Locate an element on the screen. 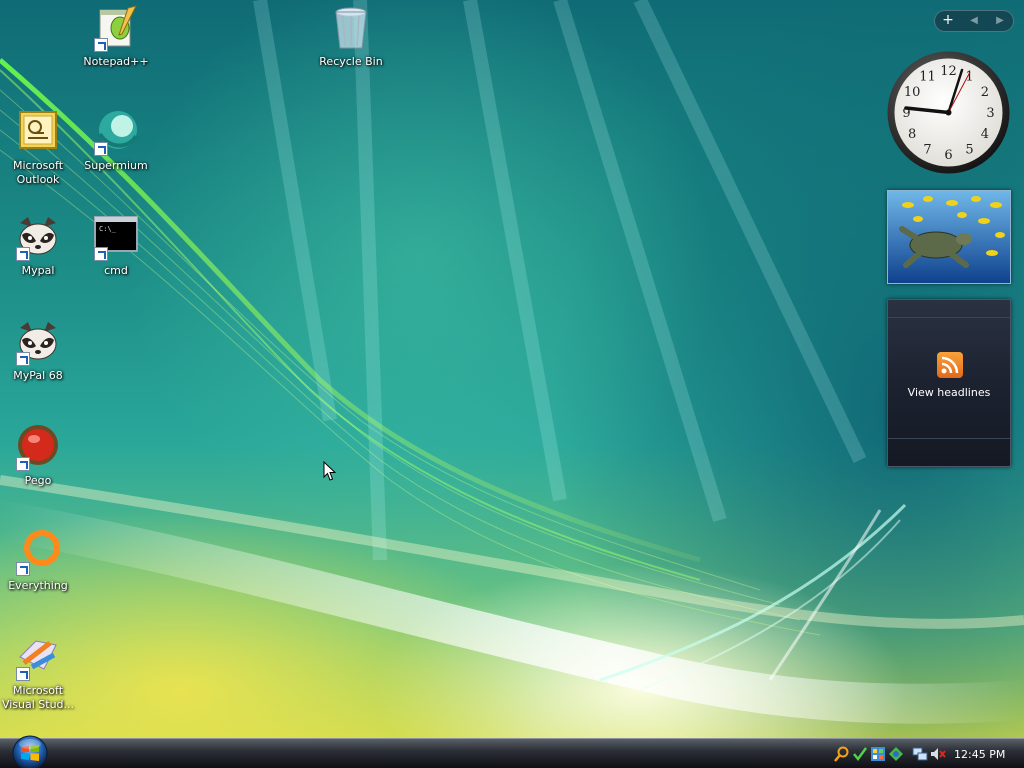 The width and height of the screenshot is (1024, 768). sidebar-controls: + ◀ ▶ is located at coordinates (974, 21).